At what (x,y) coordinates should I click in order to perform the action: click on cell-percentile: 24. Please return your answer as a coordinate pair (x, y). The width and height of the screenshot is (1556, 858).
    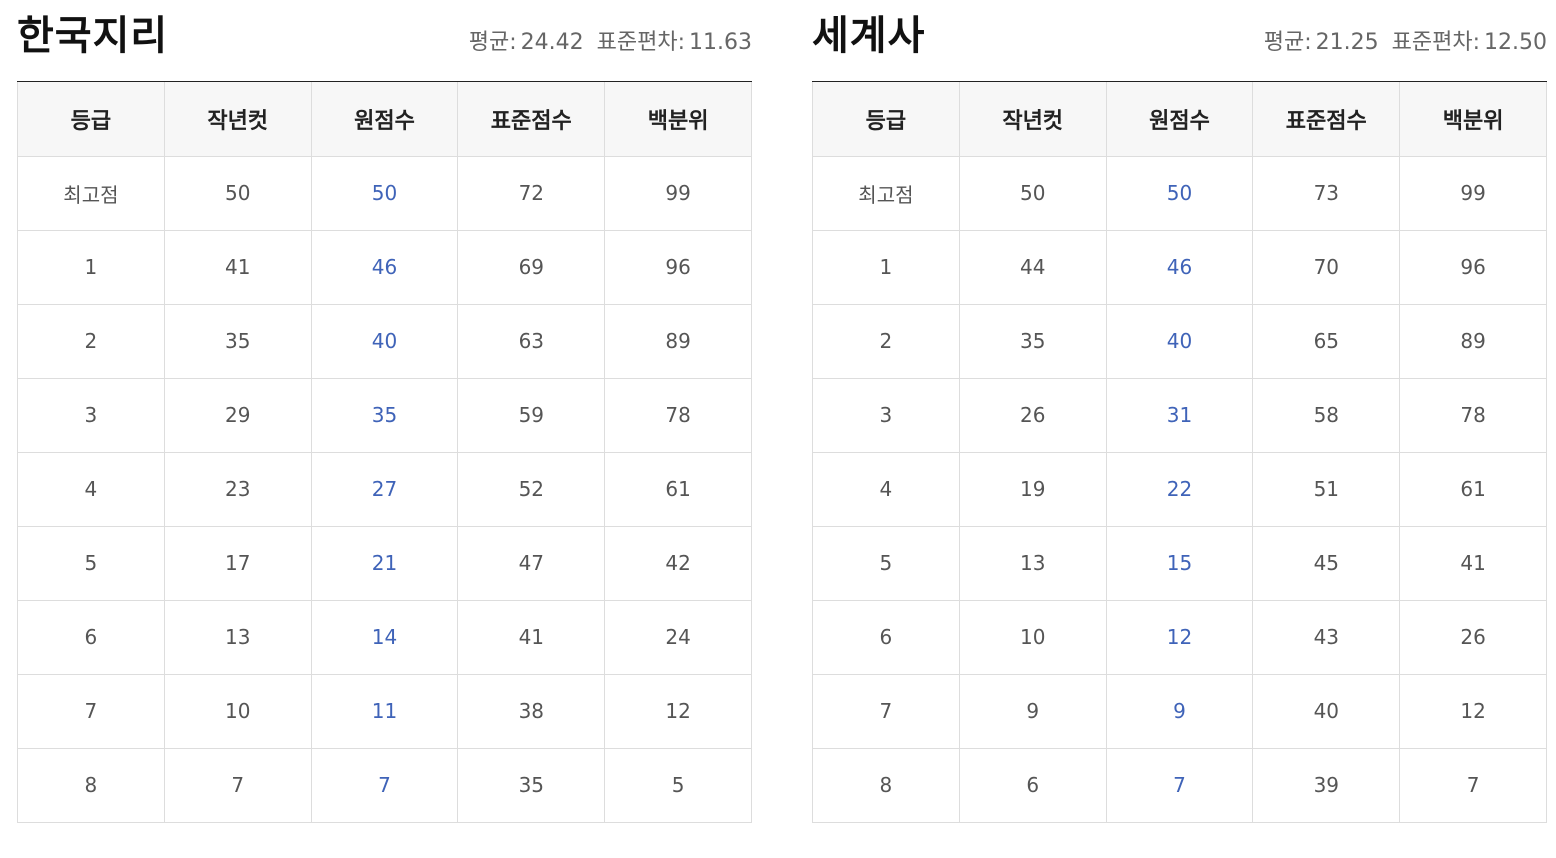
    Looking at the image, I should click on (678, 637).